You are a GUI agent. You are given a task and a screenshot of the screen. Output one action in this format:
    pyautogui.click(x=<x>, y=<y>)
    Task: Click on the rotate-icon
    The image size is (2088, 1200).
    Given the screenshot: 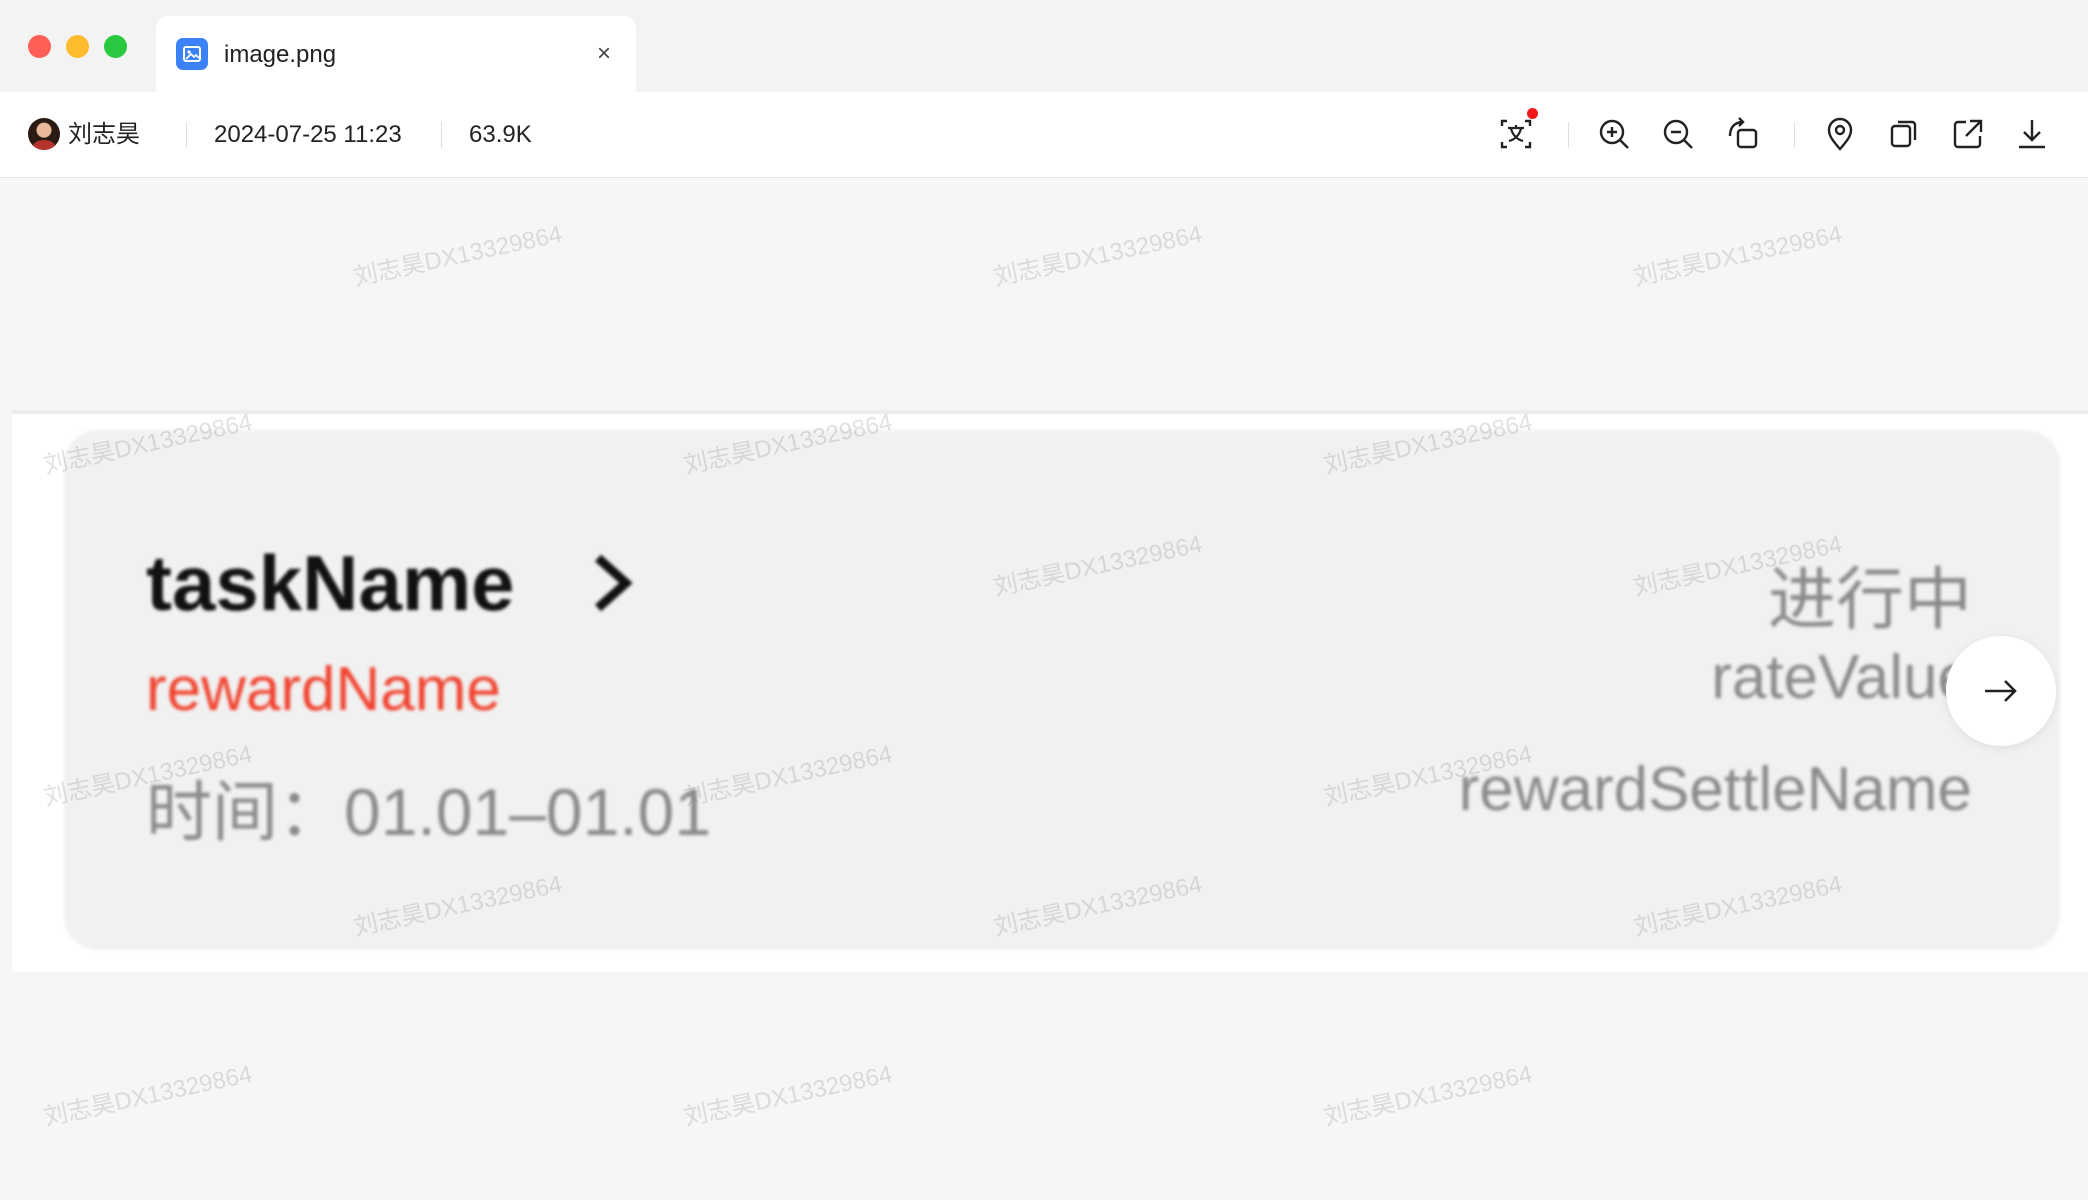 What is the action you would take?
    pyautogui.click(x=1743, y=133)
    